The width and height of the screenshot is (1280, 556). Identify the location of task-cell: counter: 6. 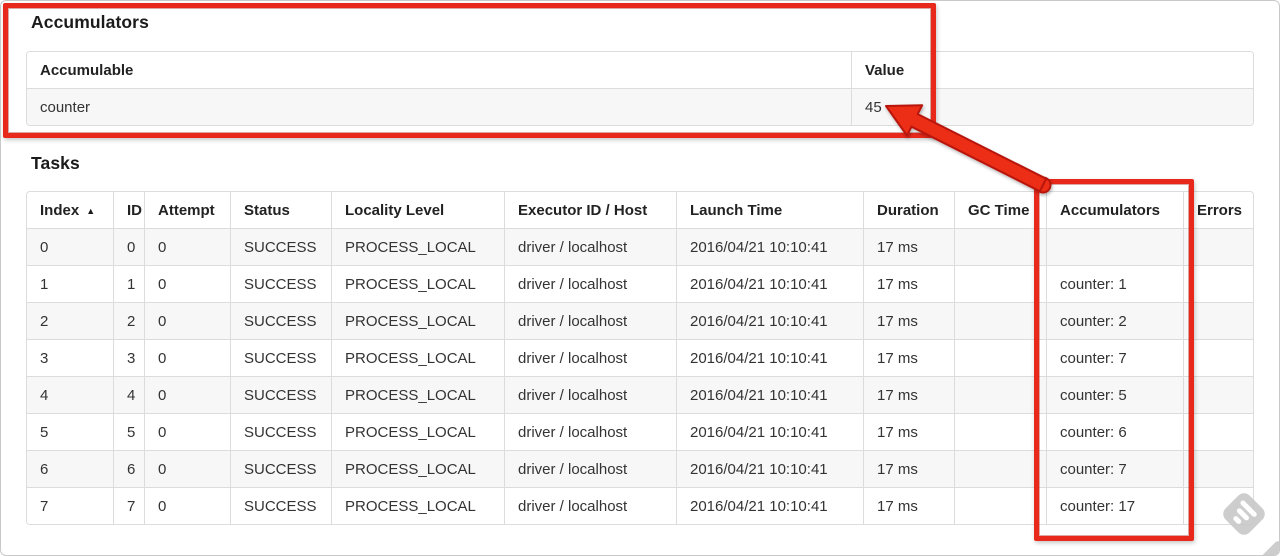
(1115, 432).